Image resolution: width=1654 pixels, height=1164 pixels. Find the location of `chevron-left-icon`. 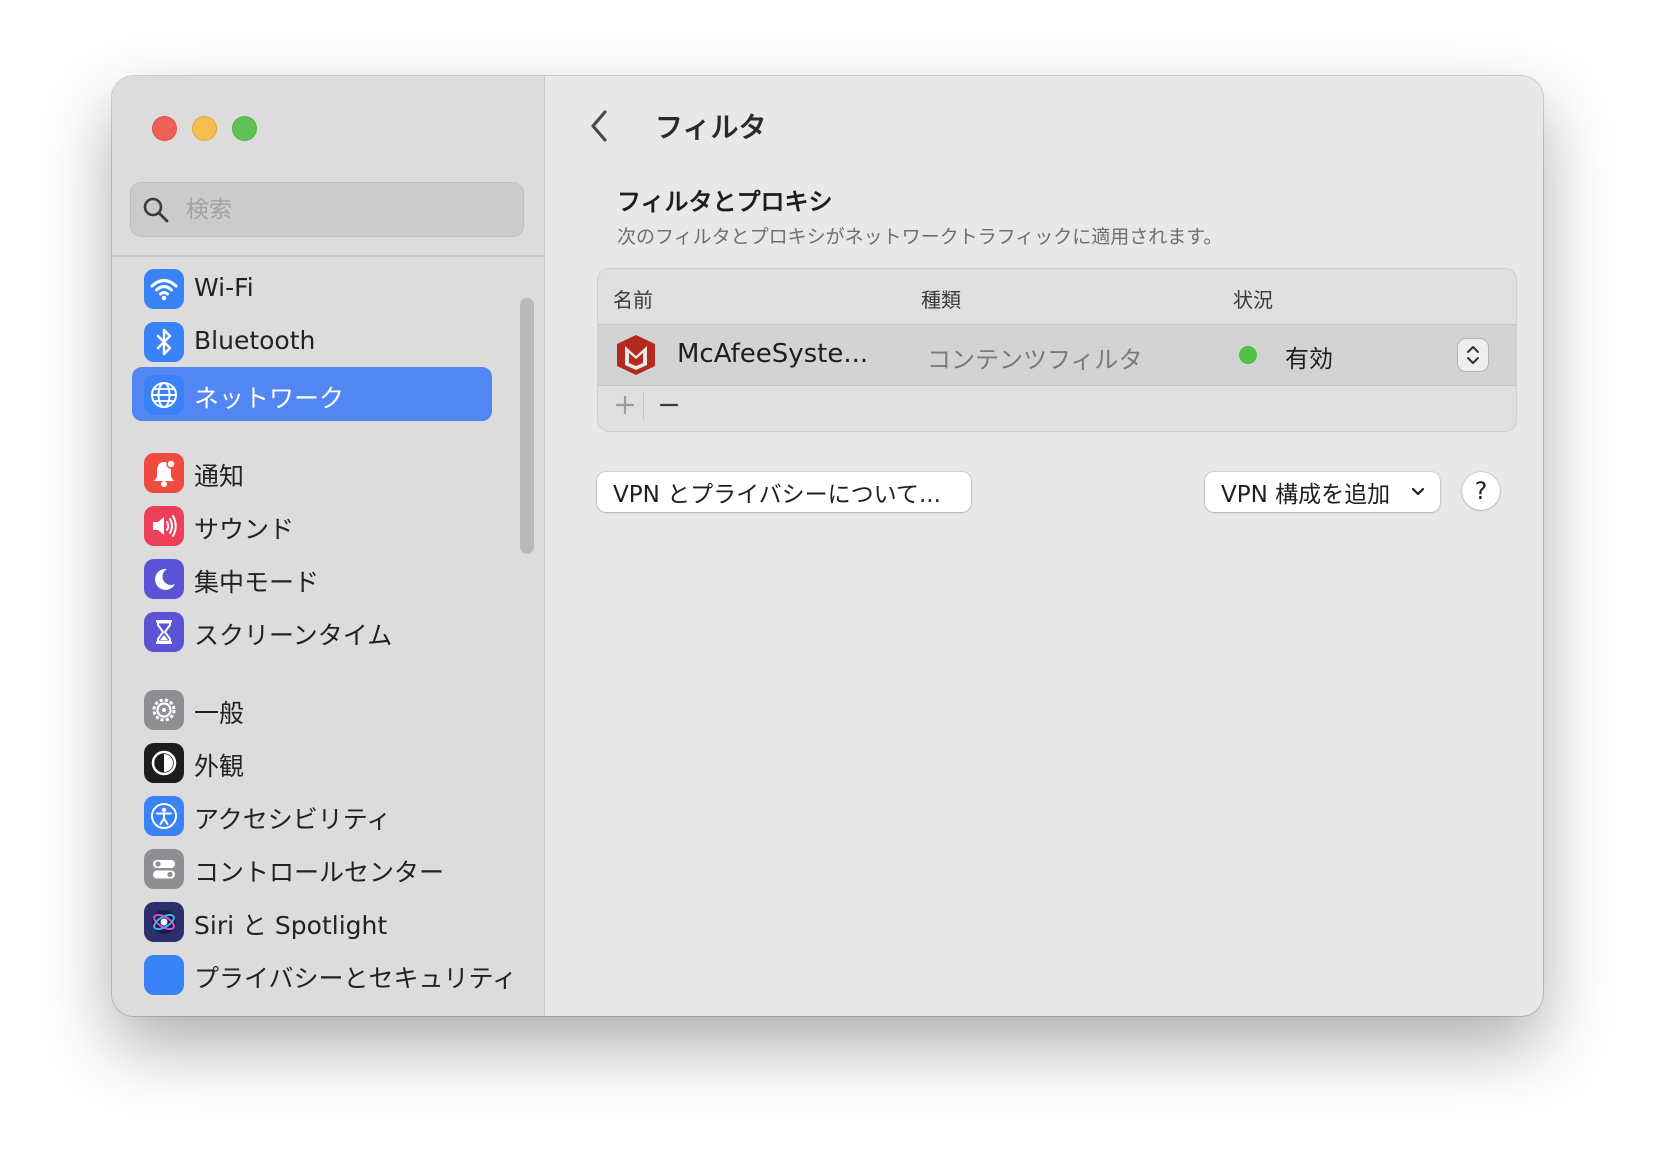

chevron-left-icon is located at coordinates (599, 126).